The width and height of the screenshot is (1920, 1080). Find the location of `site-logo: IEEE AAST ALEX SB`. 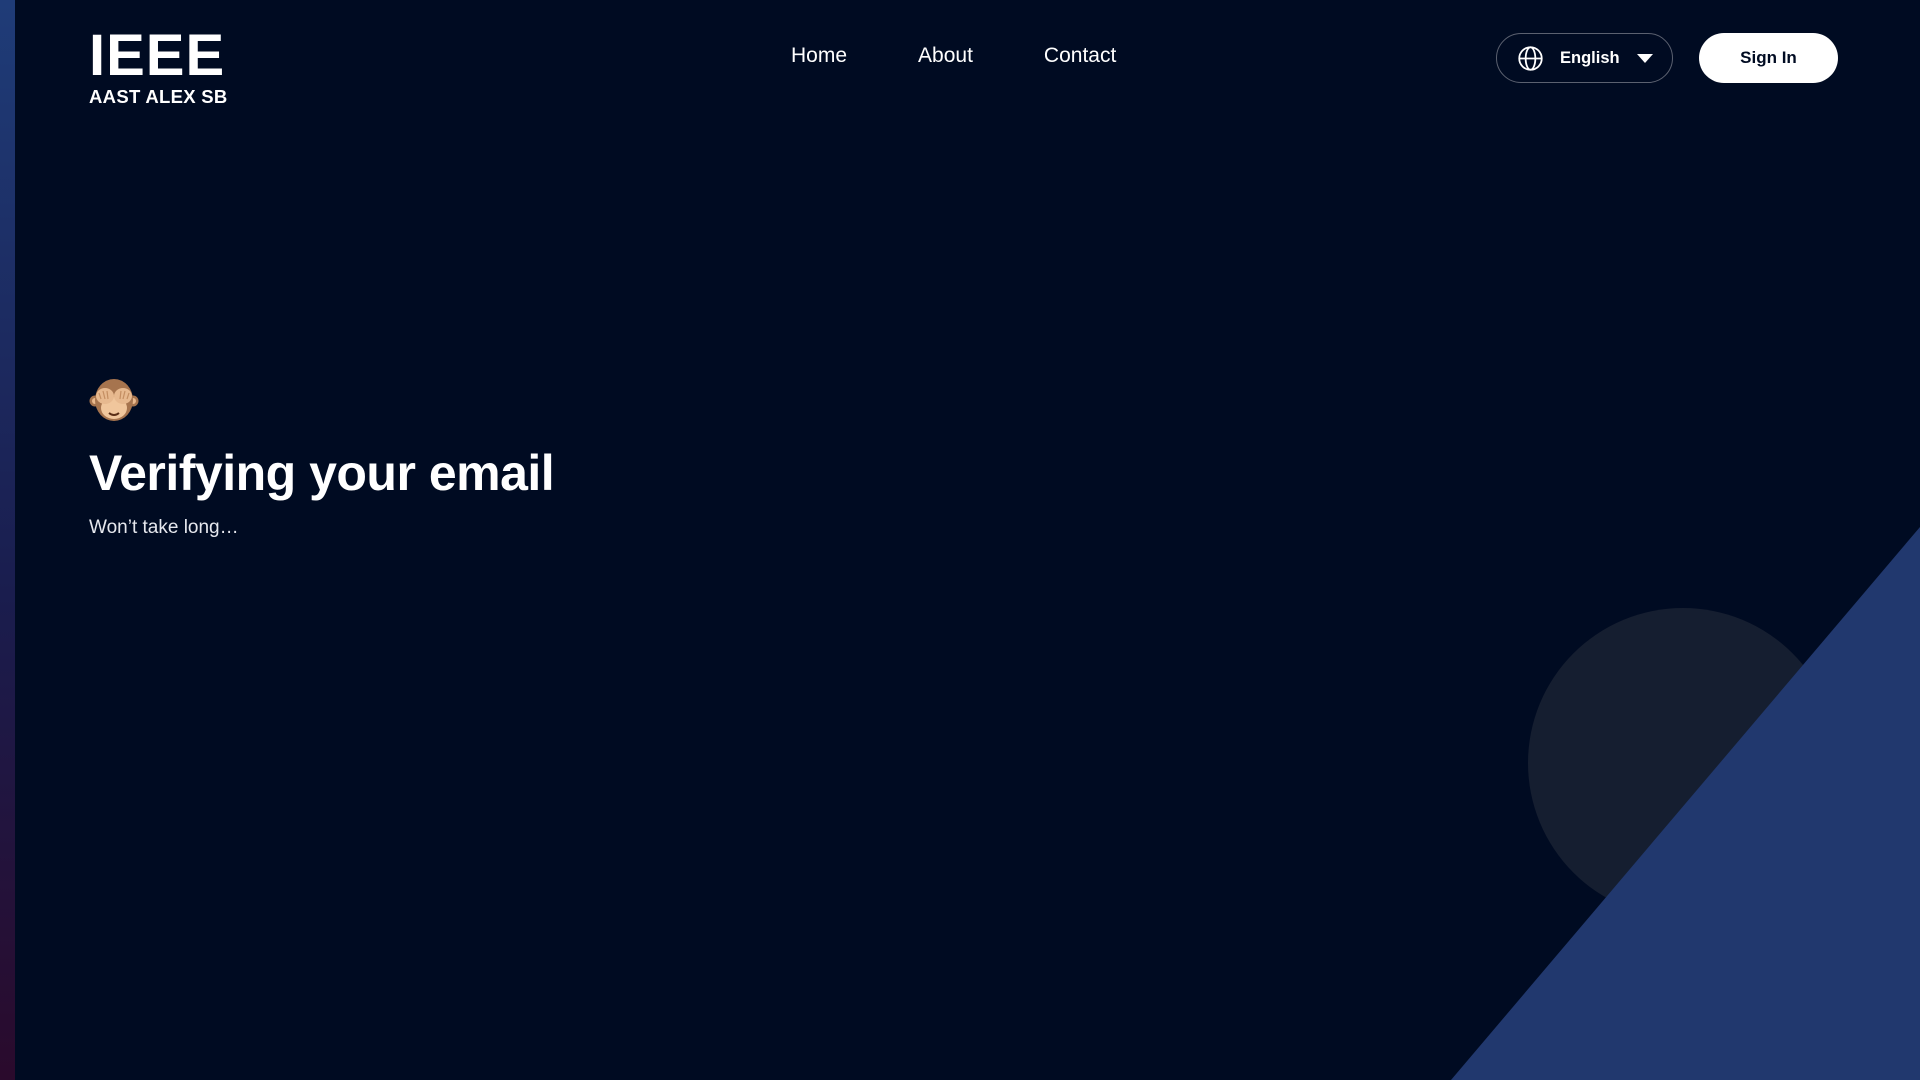

site-logo: IEEE AAST ALEX SB is located at coordinates (158, 65).